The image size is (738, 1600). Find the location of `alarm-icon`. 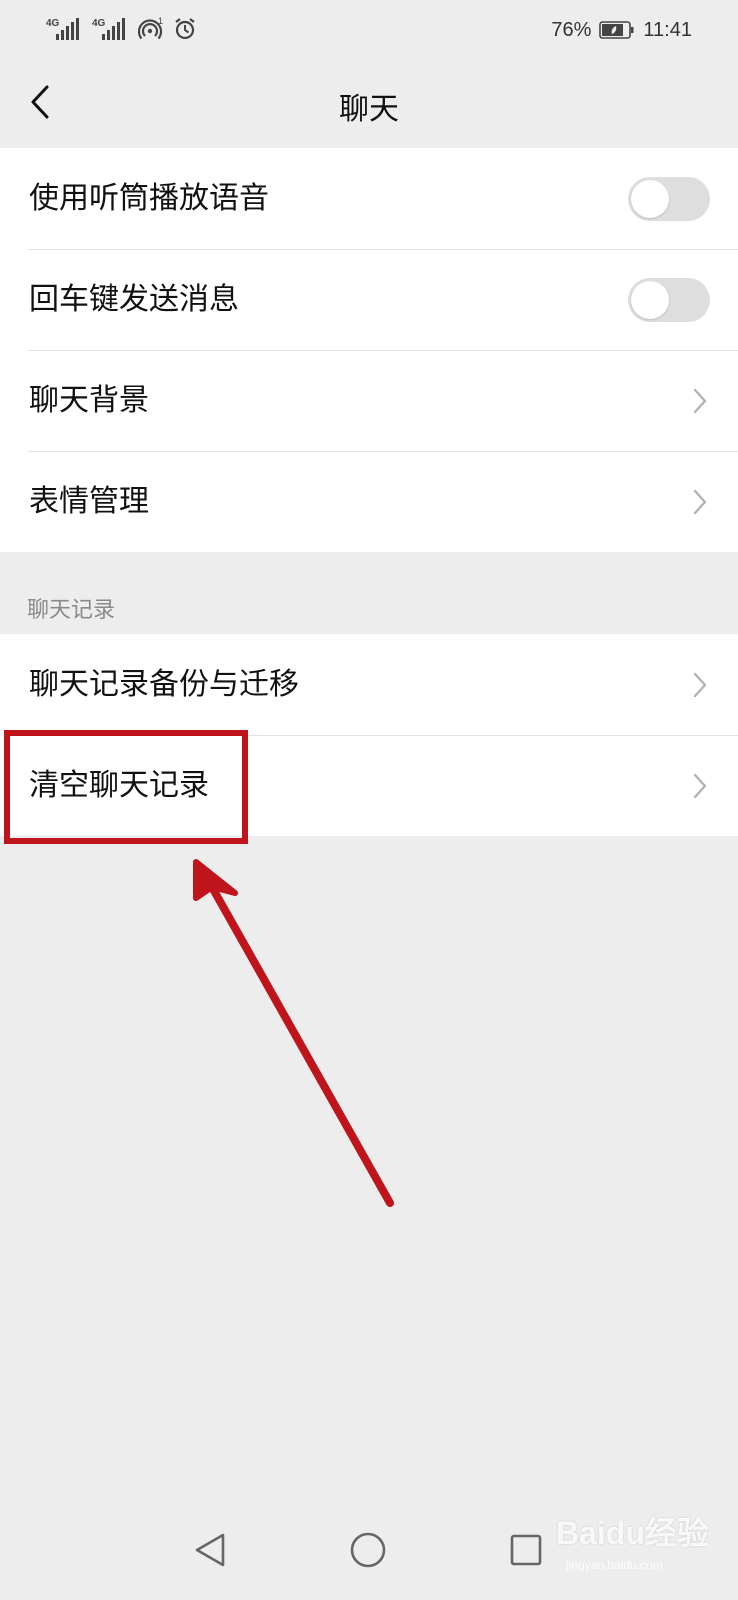

alarm-icon is located at coordinates (185, 29).